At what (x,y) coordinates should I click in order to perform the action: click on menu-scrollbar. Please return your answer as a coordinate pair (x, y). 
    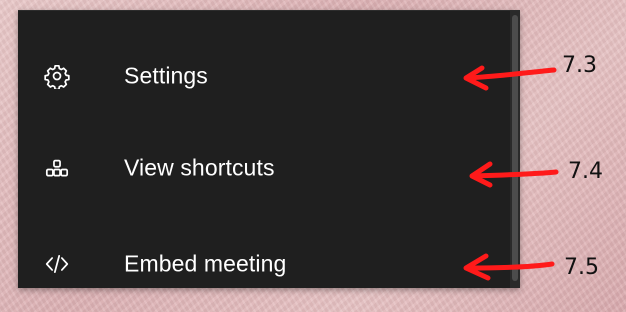
    Looking at the image, I should click on (515, 149).